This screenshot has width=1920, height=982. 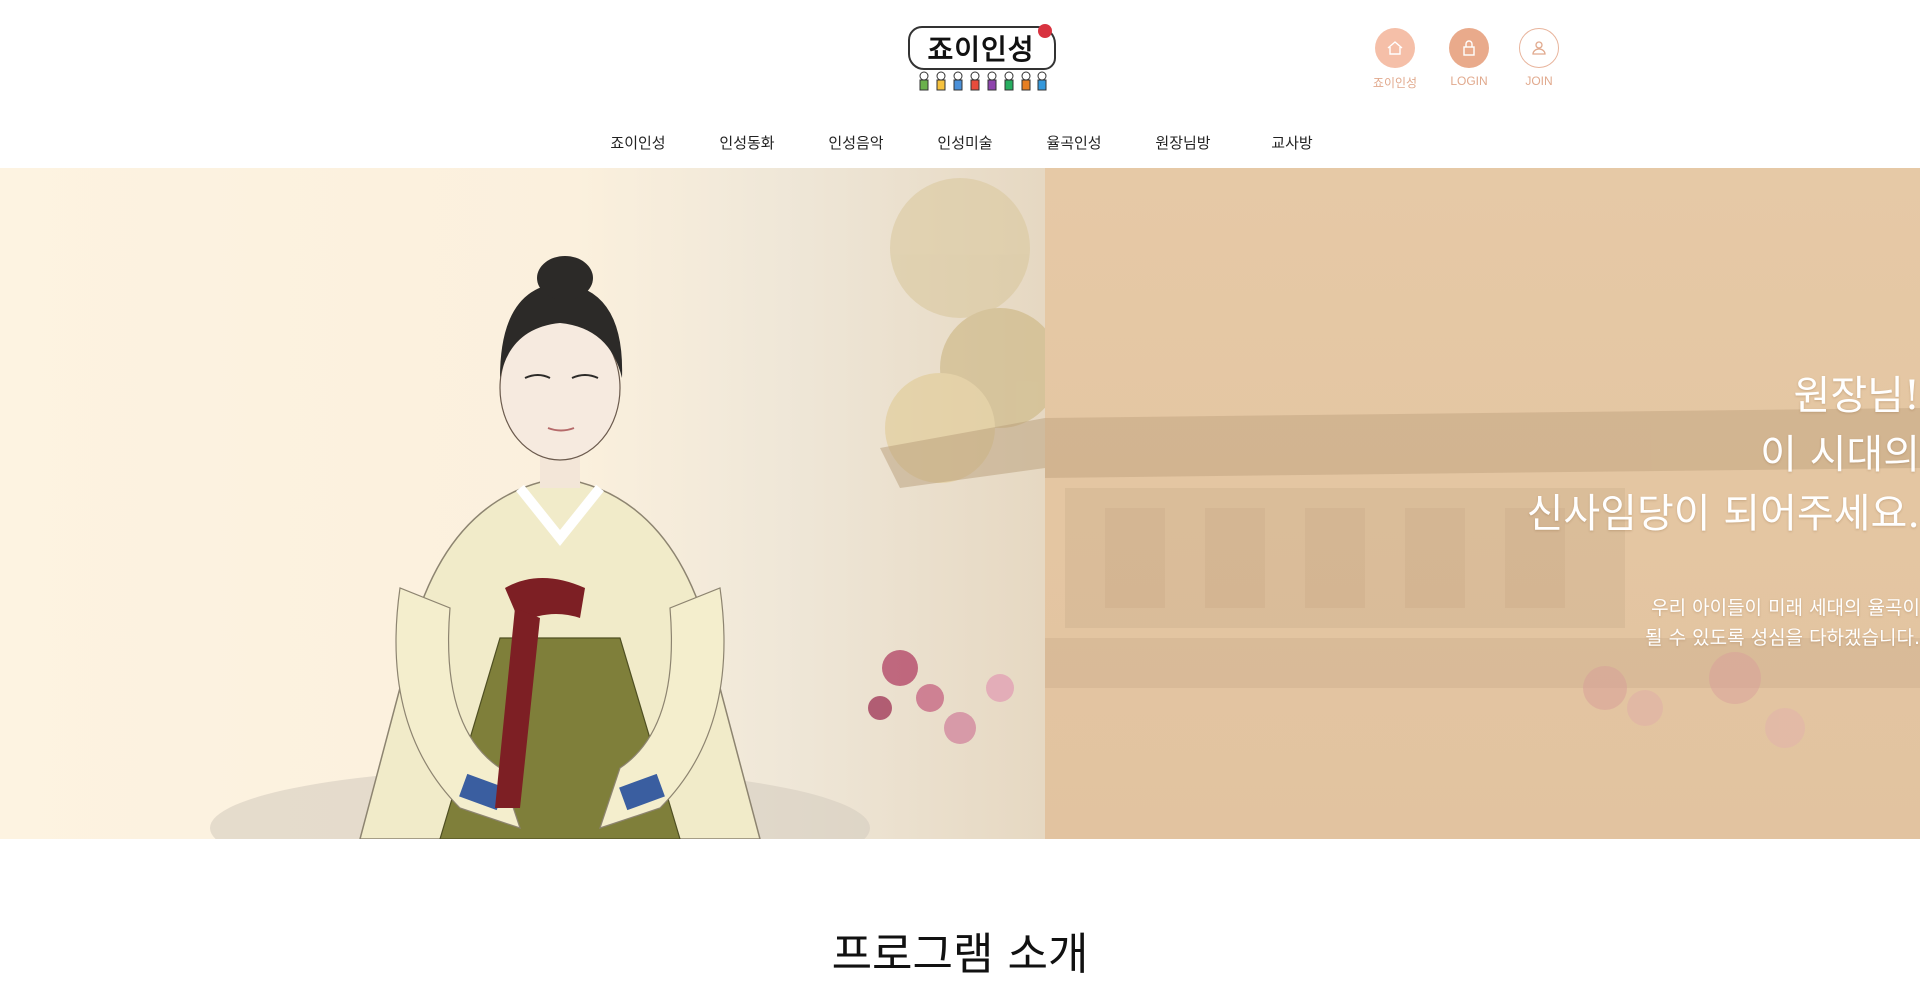 I want to click on hero-headline-line-3: 신사임당이 되어주세요., so click(x=1723, y=514).